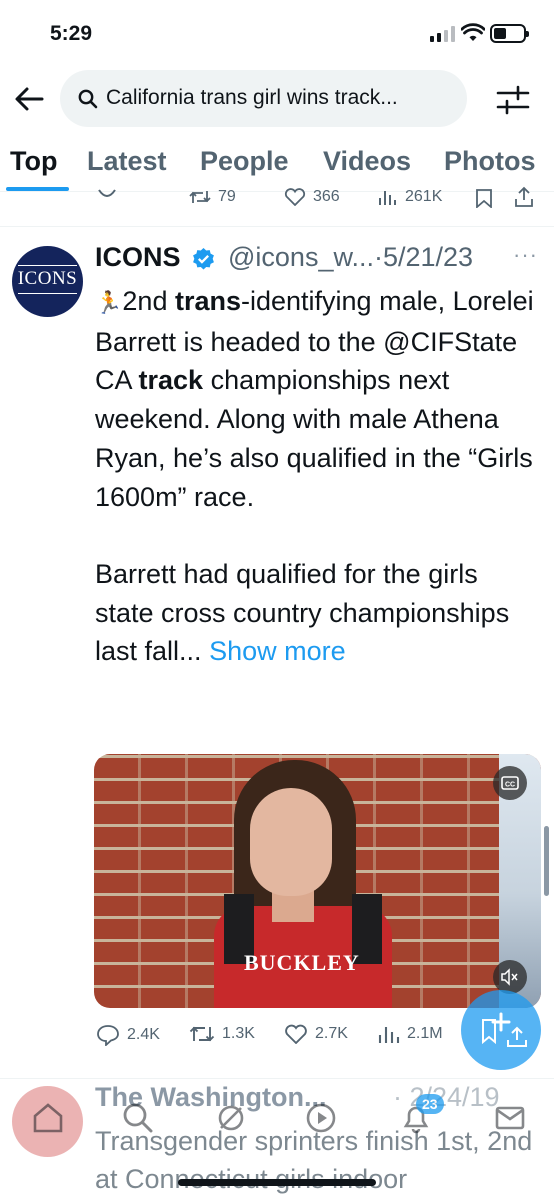 This screenshot has height=1199, width=554. I want to click on author-name: ICONS, so click(138, 257).